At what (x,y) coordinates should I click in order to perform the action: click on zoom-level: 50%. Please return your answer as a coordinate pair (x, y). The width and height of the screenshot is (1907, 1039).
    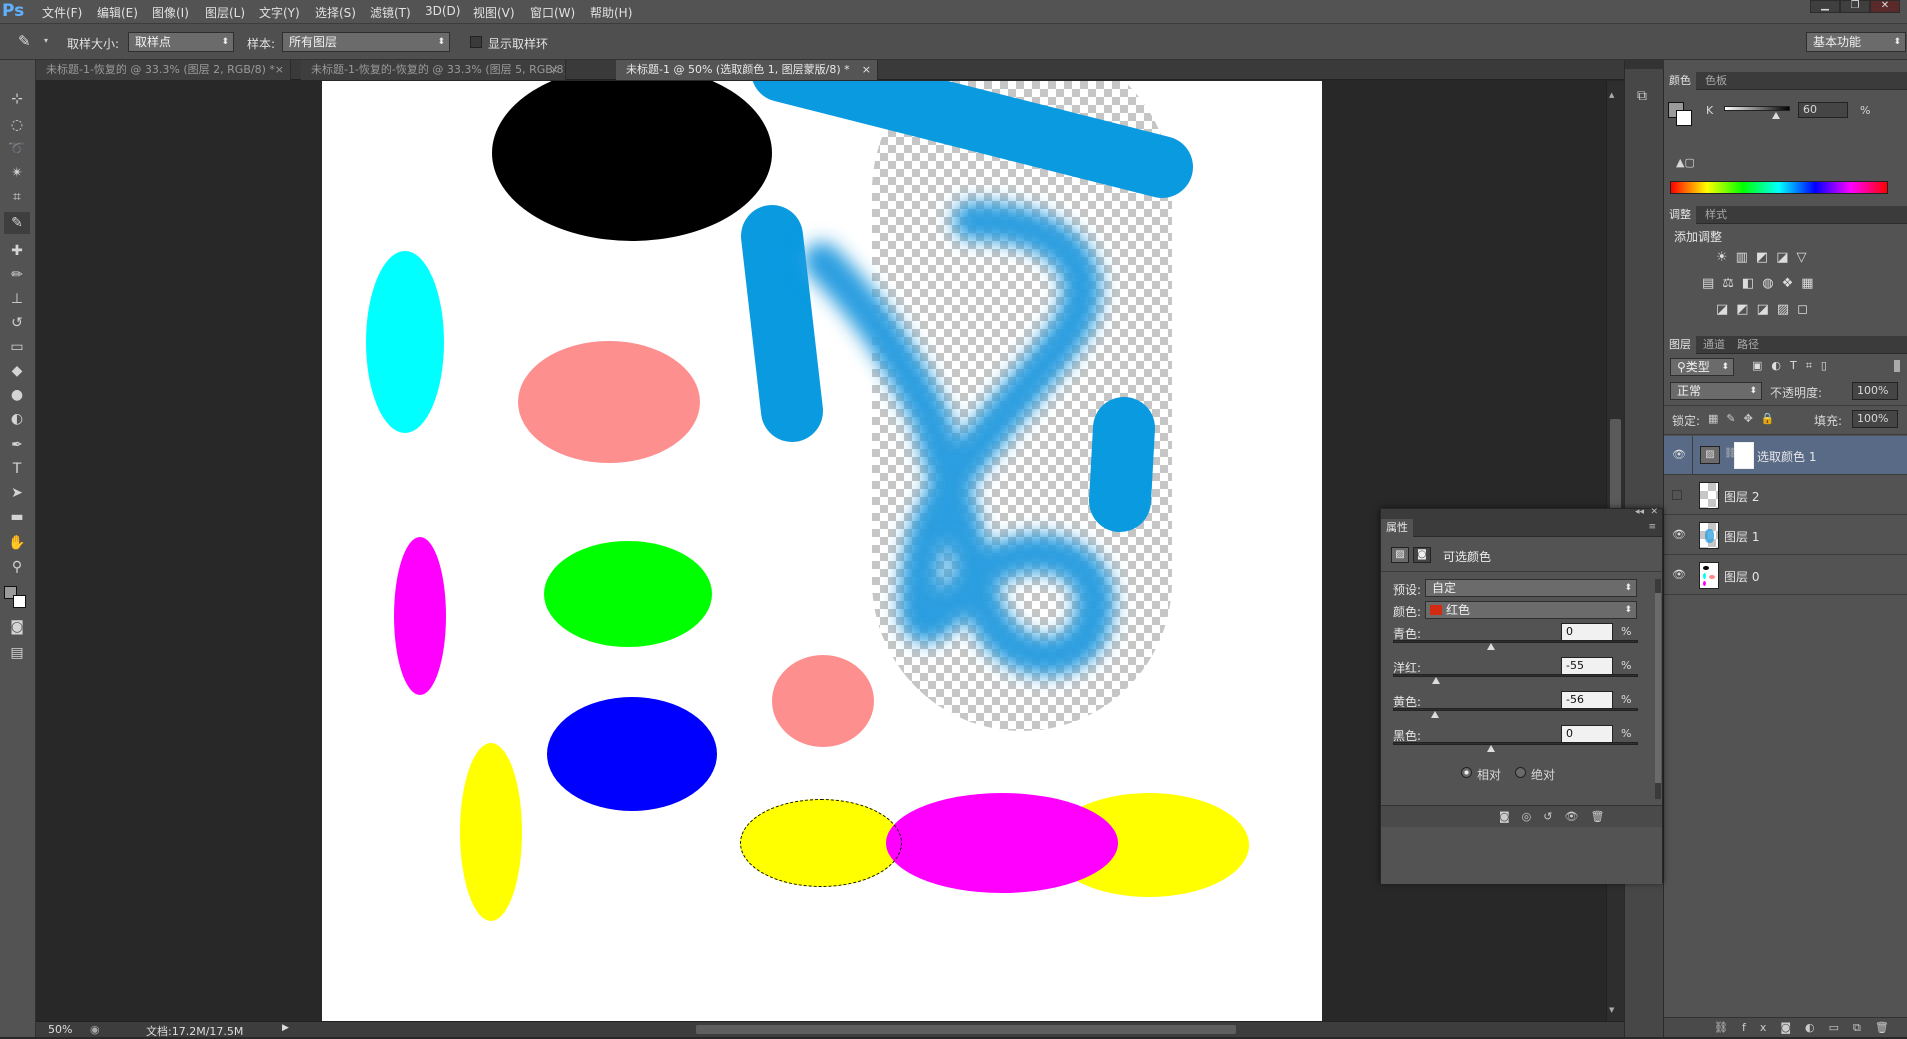
    Looking at the image, I should click on (60, 1029).